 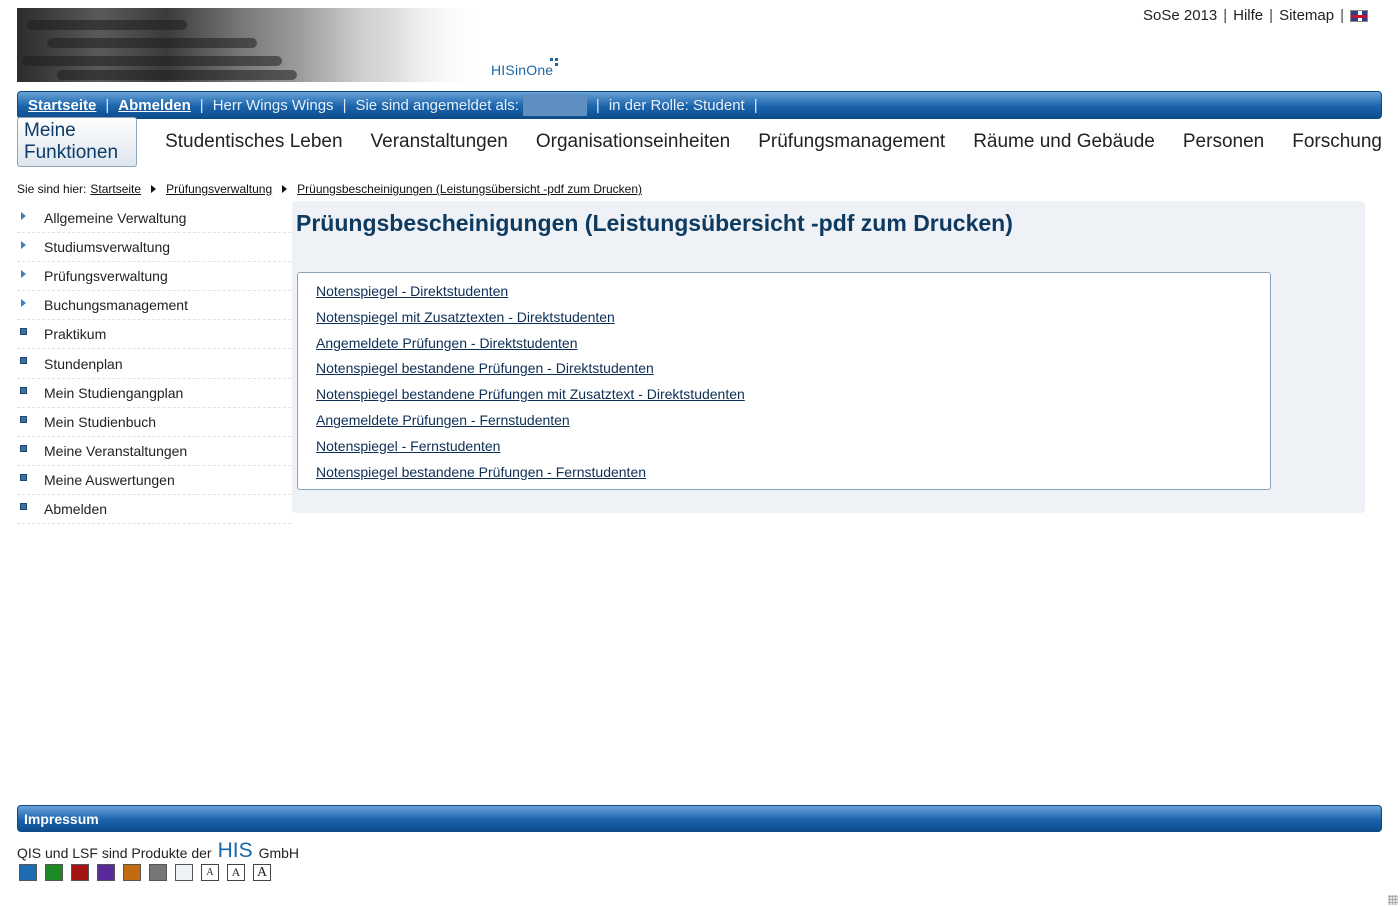 I want to click on help-link: Hilfe, so click(x=1248, y=15).